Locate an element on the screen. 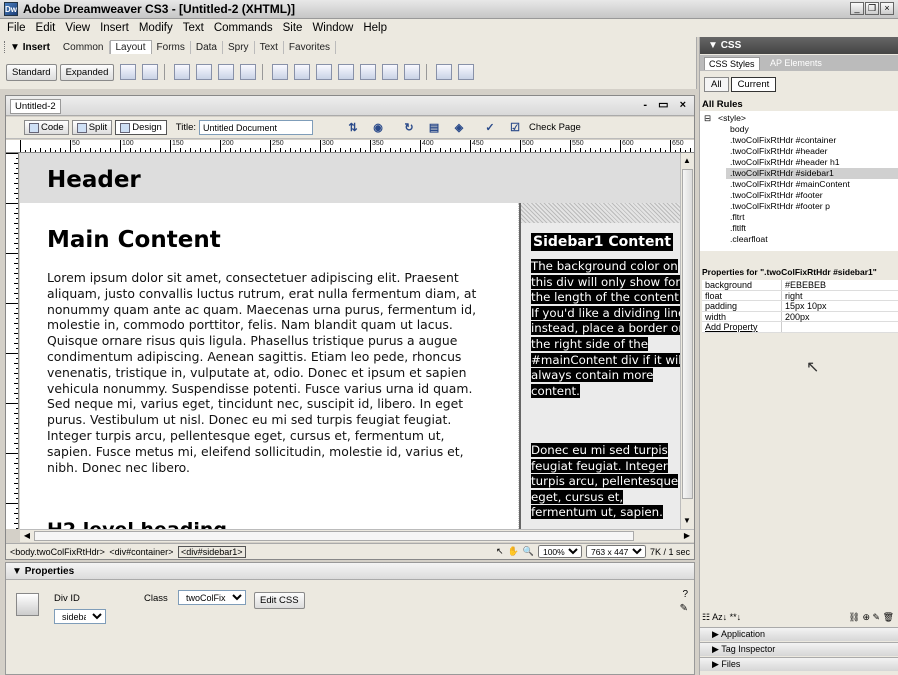 The image size is (898, 675). rule-item: .twoColFixRtHdr #container is located at coordinates (783, 140).